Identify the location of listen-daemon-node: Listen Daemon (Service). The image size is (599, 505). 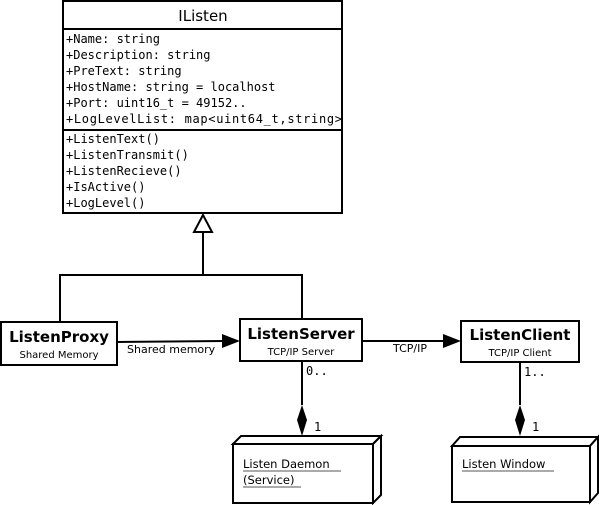
(307, 469).